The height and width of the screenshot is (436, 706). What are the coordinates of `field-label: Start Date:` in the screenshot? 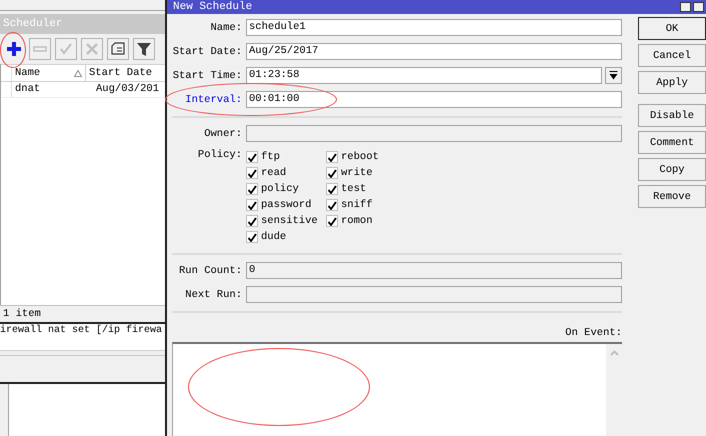 It's located at (207, 52).